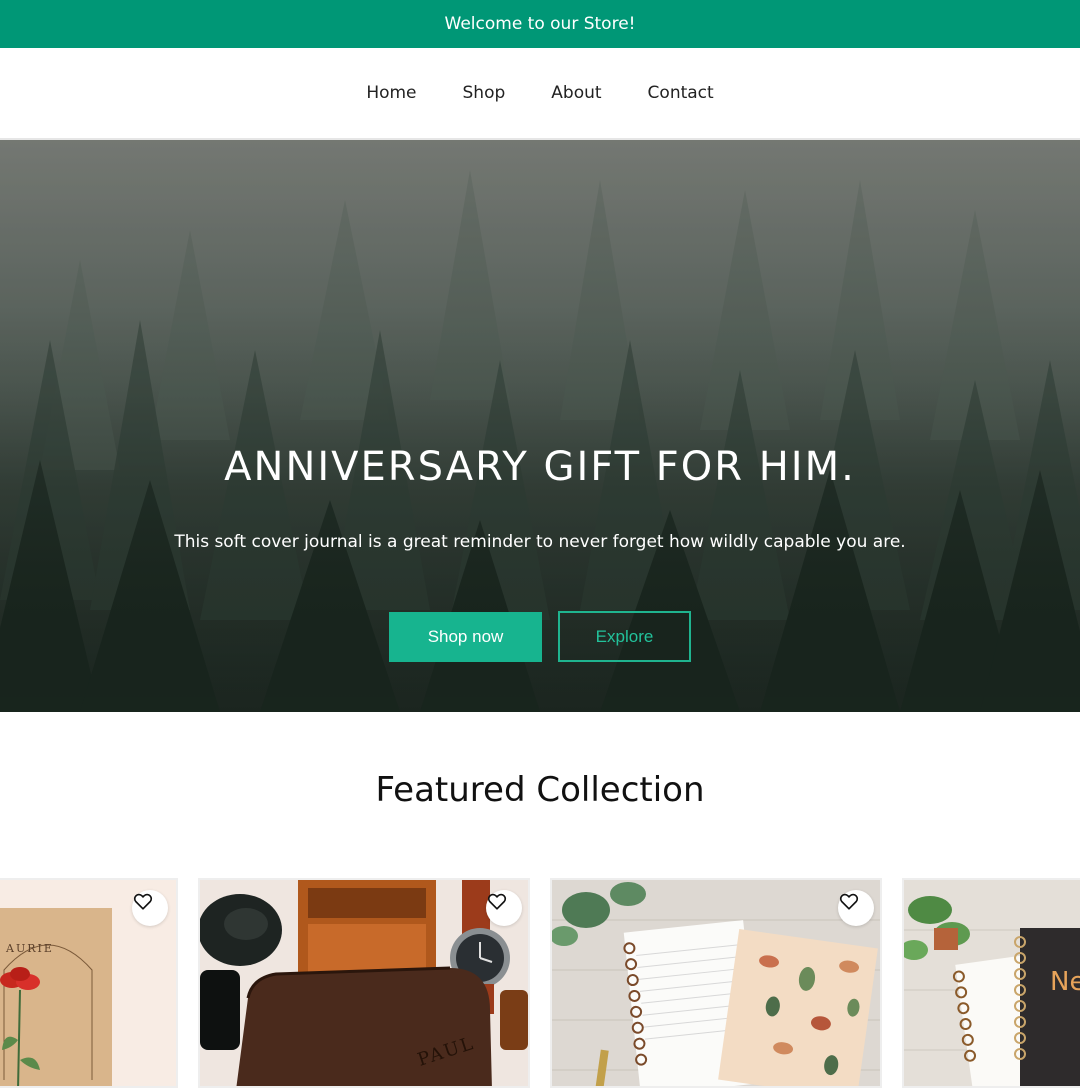 The height and width of the screenshot is (1088, 1080). I want to click on notebook-cover-text: Nev for how ca, so click(1065, 982).